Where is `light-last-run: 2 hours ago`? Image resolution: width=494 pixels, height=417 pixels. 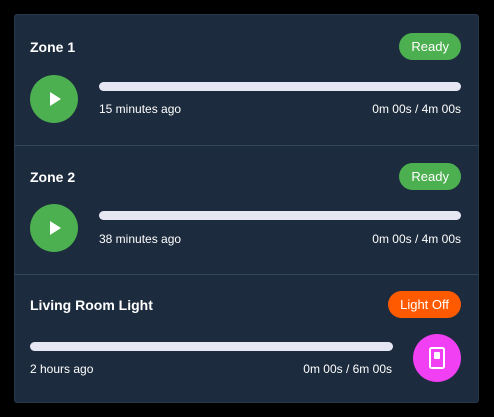
light-last-run: 2 hours ago is located at coordinates (62, 369).